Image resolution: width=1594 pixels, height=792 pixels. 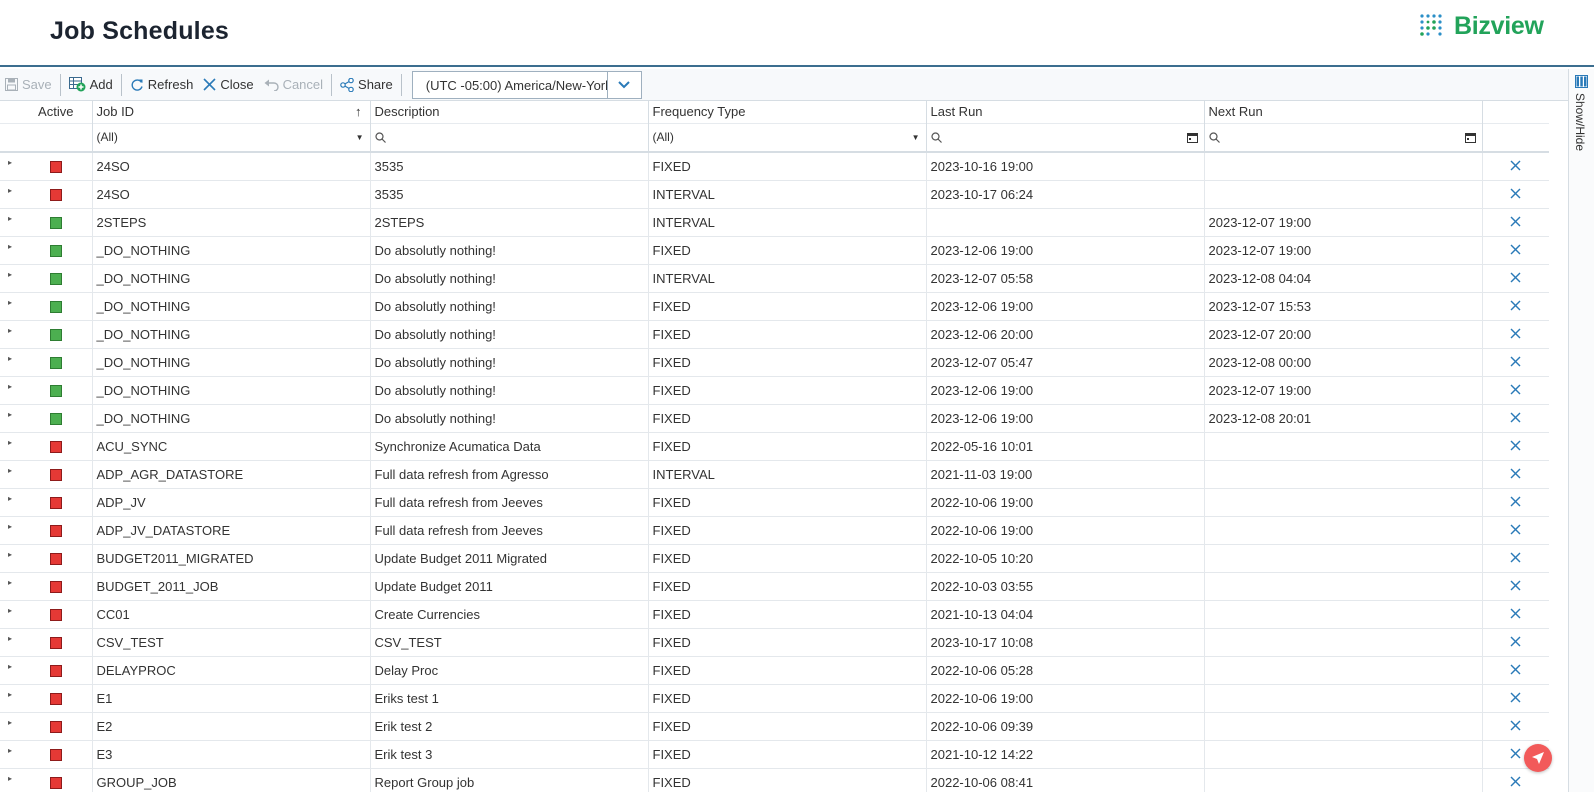 I want to click on last-run-cell: 2022-10-06 08:41, so click(x=1065, y=780).